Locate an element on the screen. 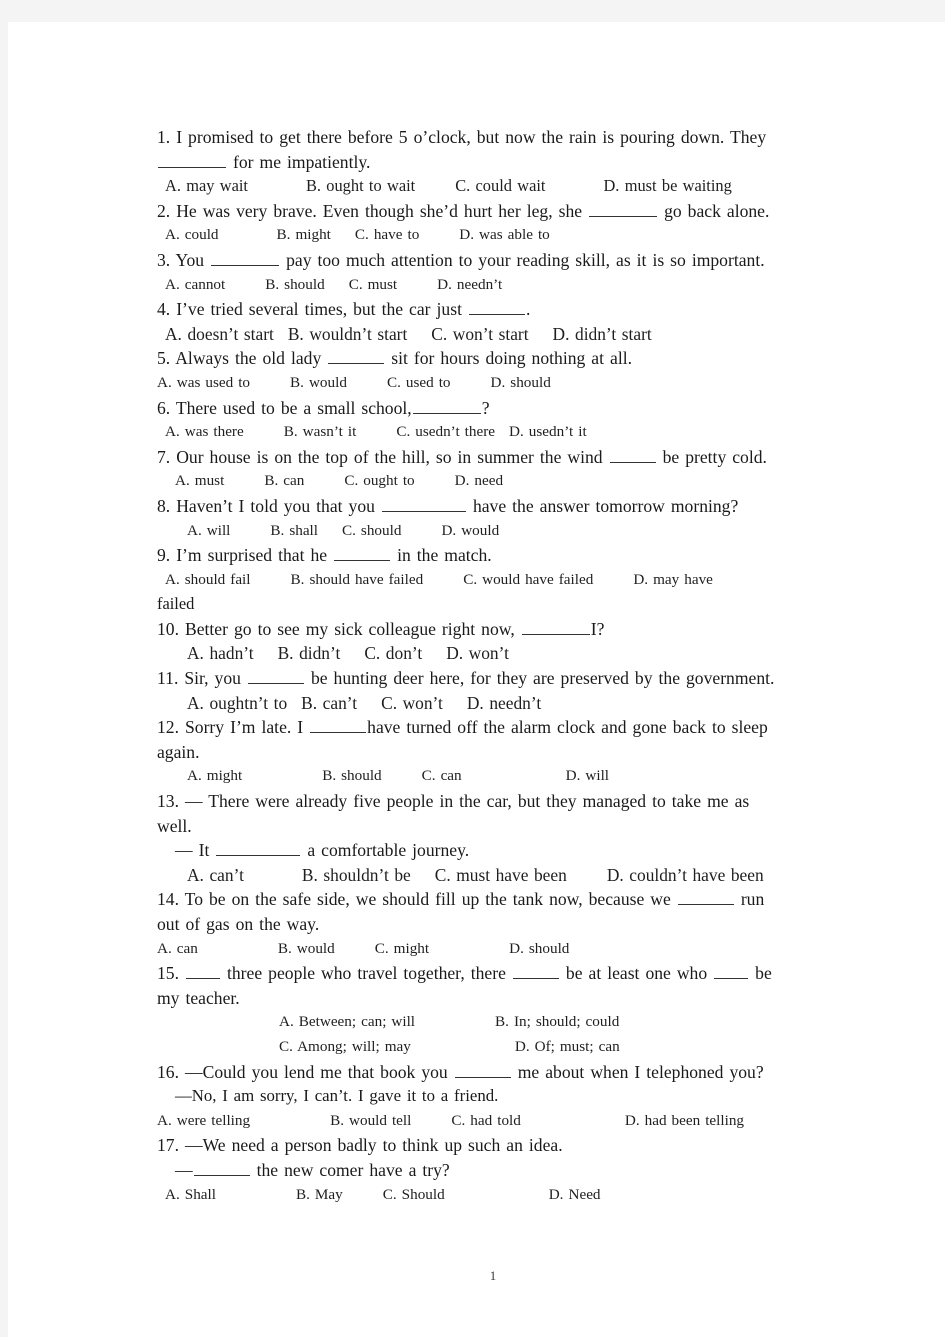 The height and width of the screenshot is (1337, 945). option-c: C. usedn’t there is located at coordinates (445, 432).